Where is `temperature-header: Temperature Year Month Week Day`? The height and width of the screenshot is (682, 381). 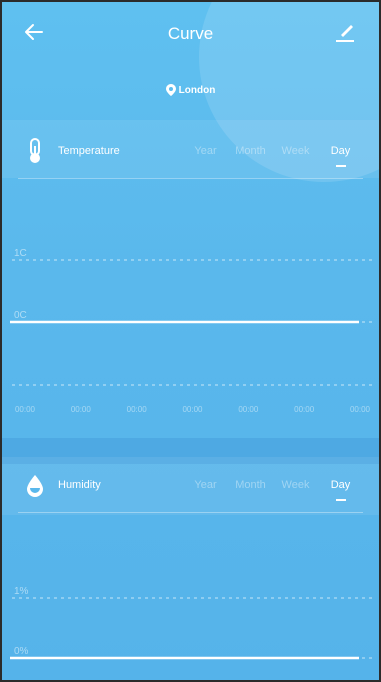 temperature-header: Temperature Year Month Week Day is located at coordinates (190, 149).